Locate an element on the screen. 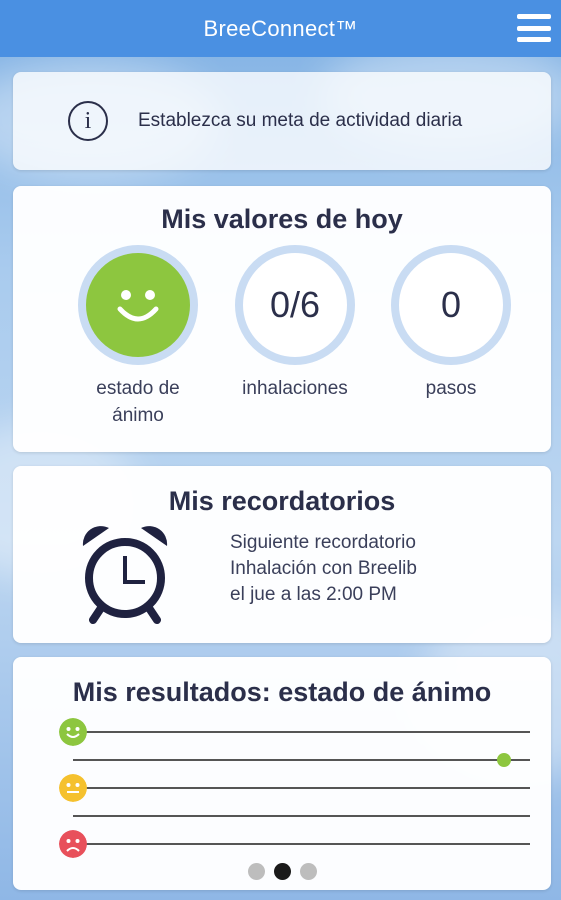 This screenshot has height=900, width=561. daily-goal-banner: i Establezca su meta de actividad diaria is located at coordinates (282, 121).